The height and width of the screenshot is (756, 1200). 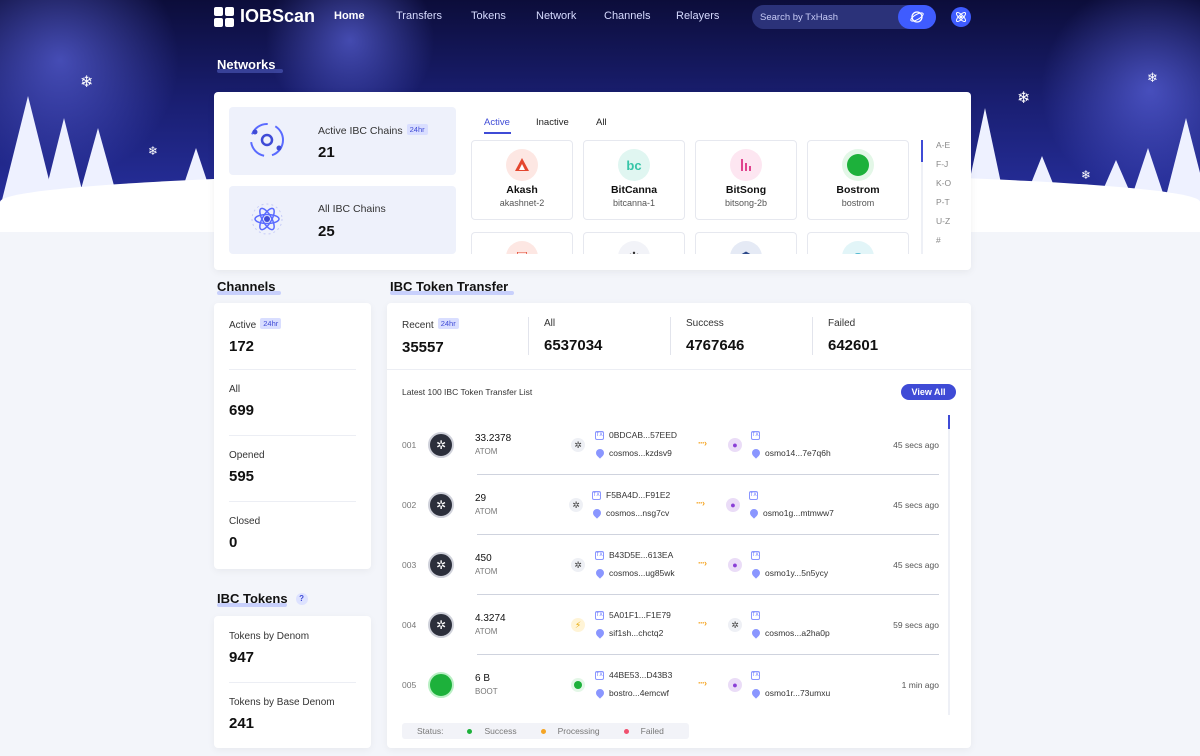 I want to click on row-to-address: osmo1r...73umxu, so click(x=797, y=693).